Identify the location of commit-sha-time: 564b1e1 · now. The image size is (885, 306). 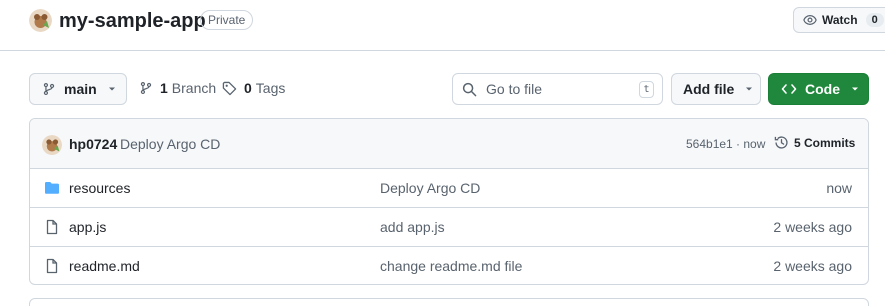
(725, 144).